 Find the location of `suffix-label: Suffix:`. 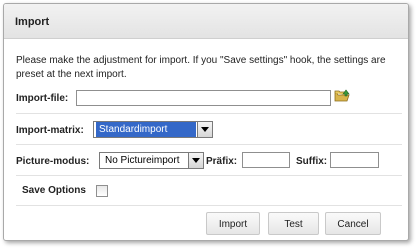

suffix-label: Suffix: is located at coordinates (312, 161).